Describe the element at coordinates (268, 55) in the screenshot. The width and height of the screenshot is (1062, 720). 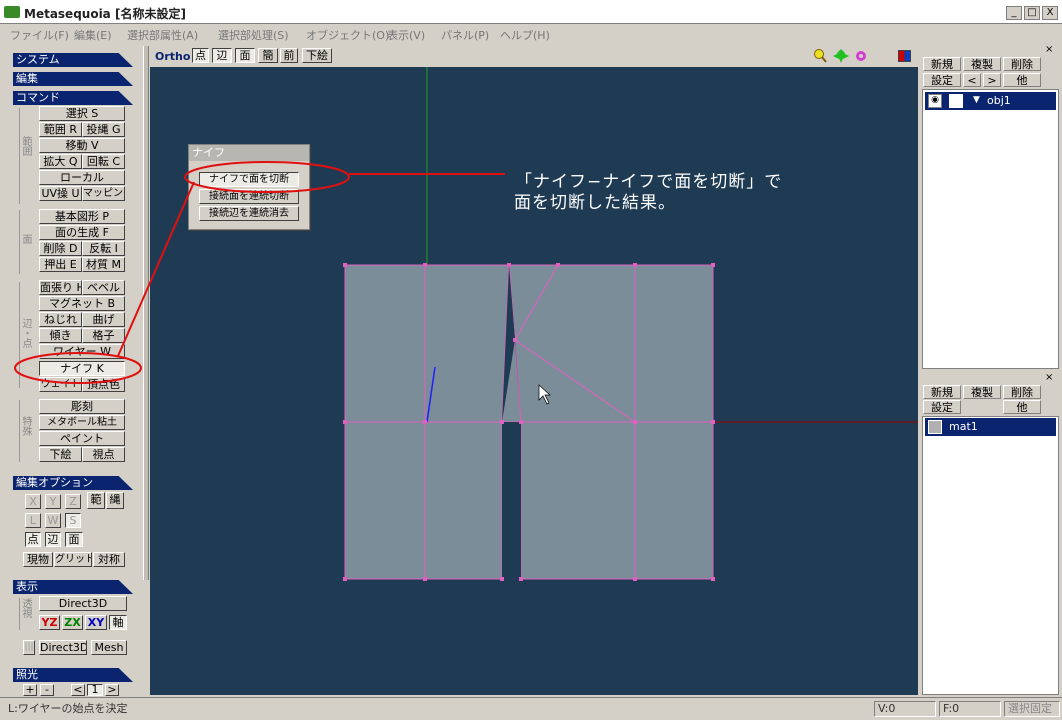
I see `view-simple-toggle: 簡` at that location.